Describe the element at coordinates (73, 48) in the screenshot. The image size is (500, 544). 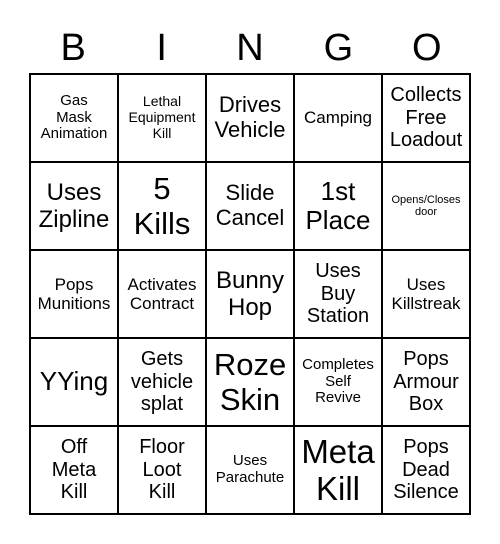
I see `header-letter-b: B` at that location.